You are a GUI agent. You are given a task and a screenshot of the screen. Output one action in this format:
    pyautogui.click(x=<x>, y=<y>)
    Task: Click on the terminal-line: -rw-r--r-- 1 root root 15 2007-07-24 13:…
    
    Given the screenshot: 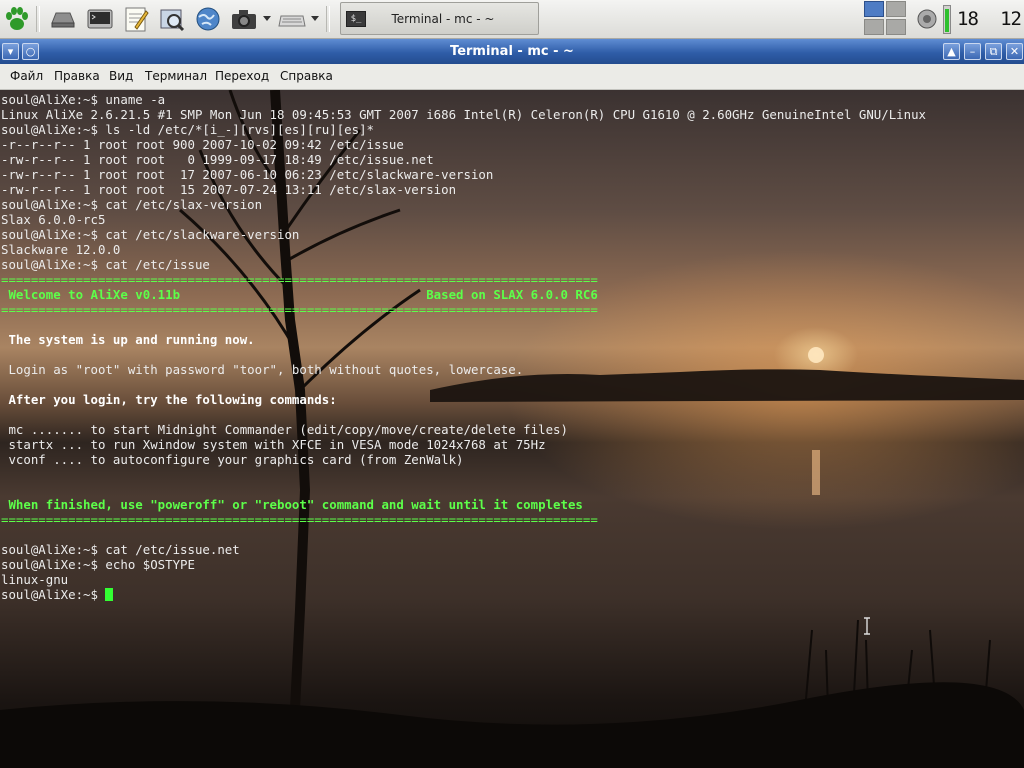 What is the action you would take?
    pyautogui.click(x=229, y=189)
    